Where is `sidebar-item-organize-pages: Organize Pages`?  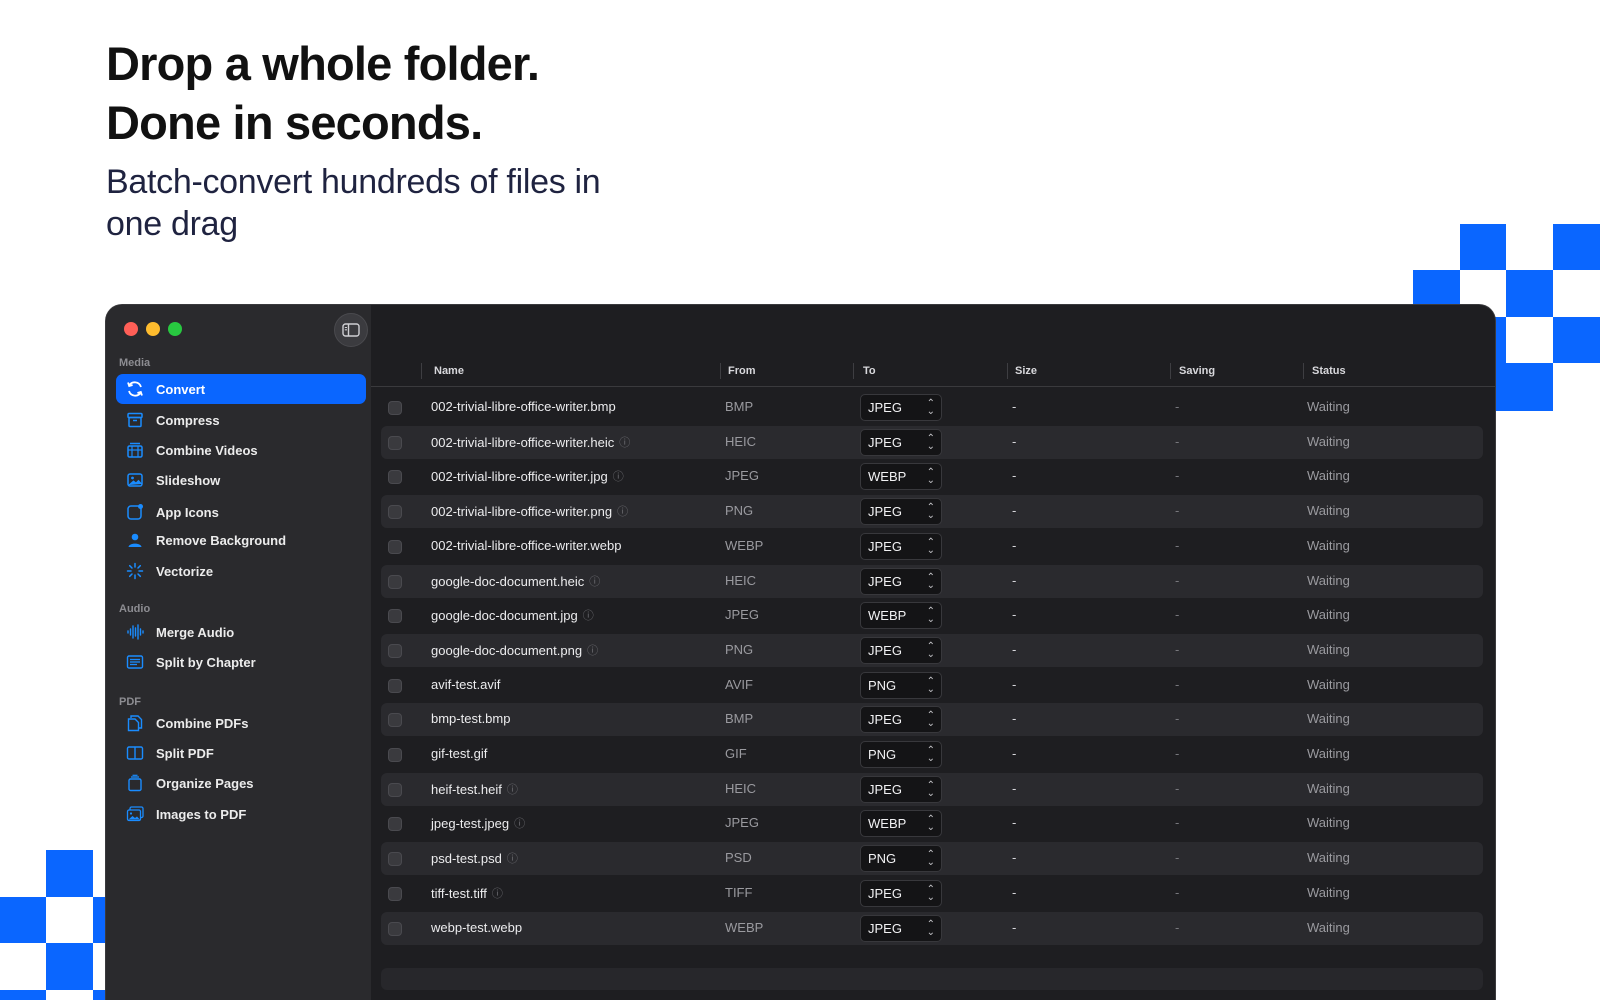
sidebar-item-organize-pages: Organize Pages is located at coordinates (241, 783).